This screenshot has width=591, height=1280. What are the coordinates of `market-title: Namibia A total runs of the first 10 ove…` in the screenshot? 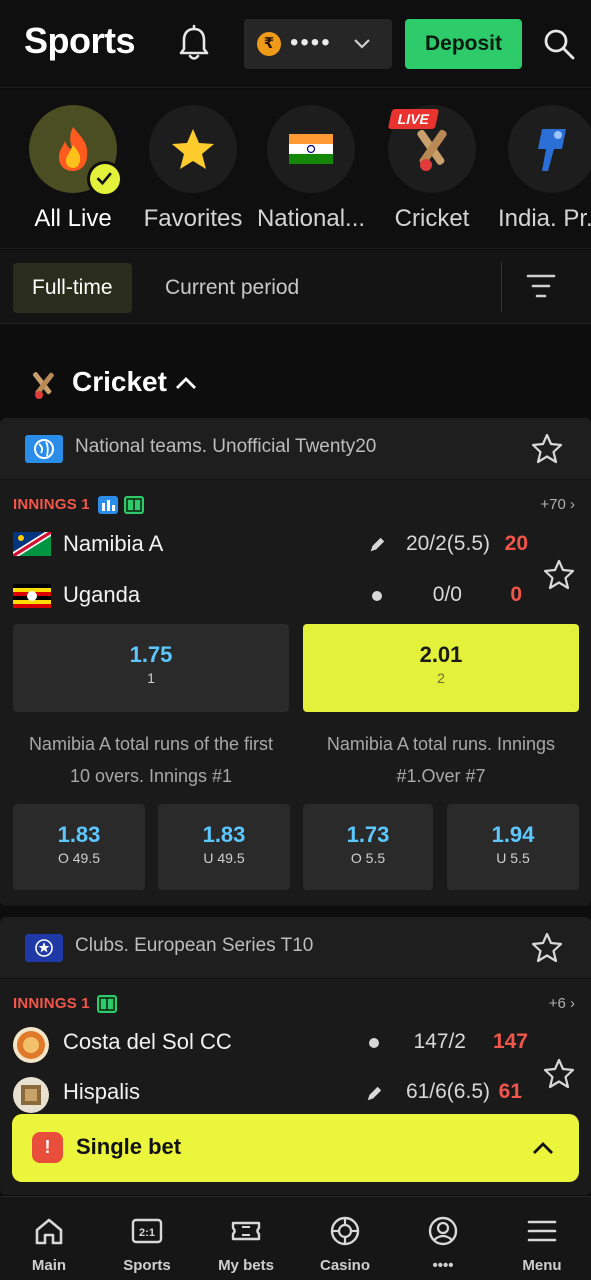 It's located at (151, 760).